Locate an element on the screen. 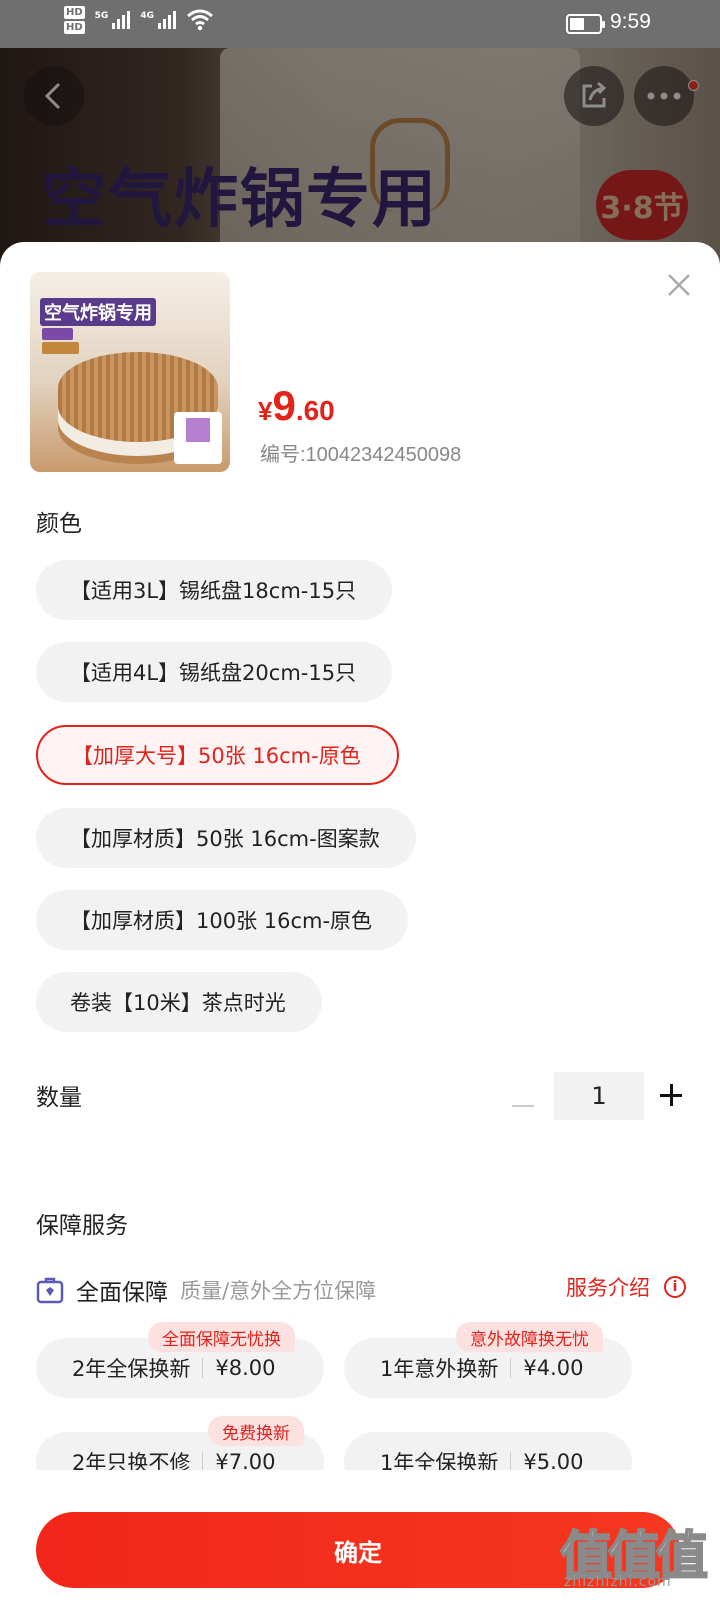 The height and width of the screenshot is (1600, 720). price-decimal: .60 is located at coordinates (315, 410).